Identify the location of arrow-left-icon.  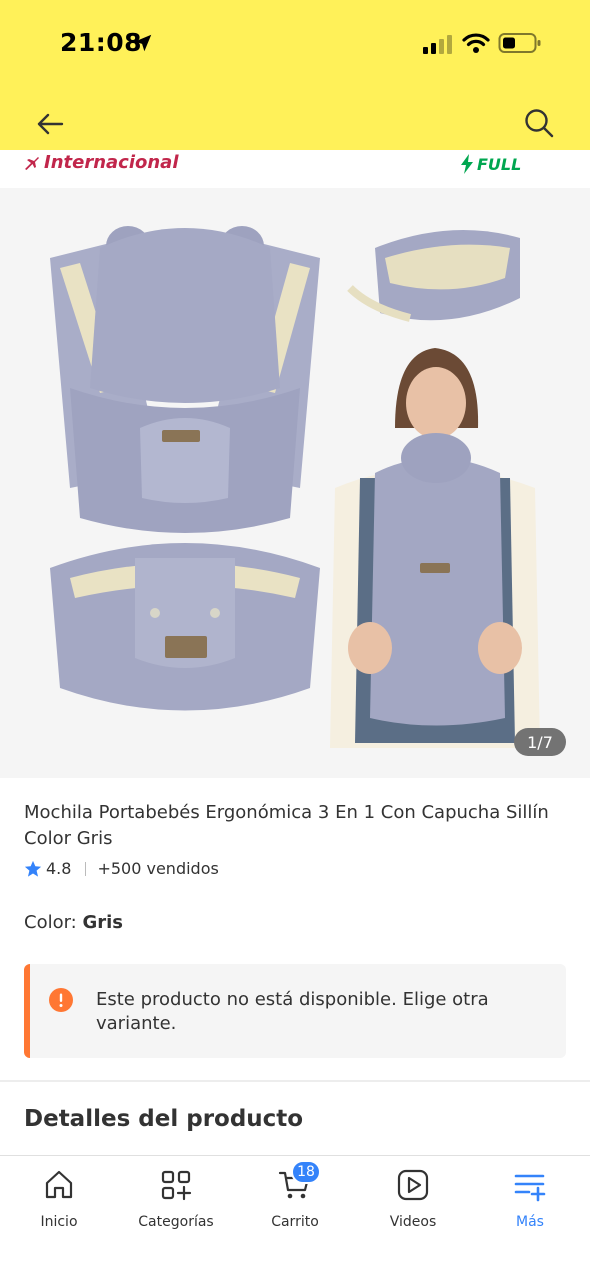
(50, 124).